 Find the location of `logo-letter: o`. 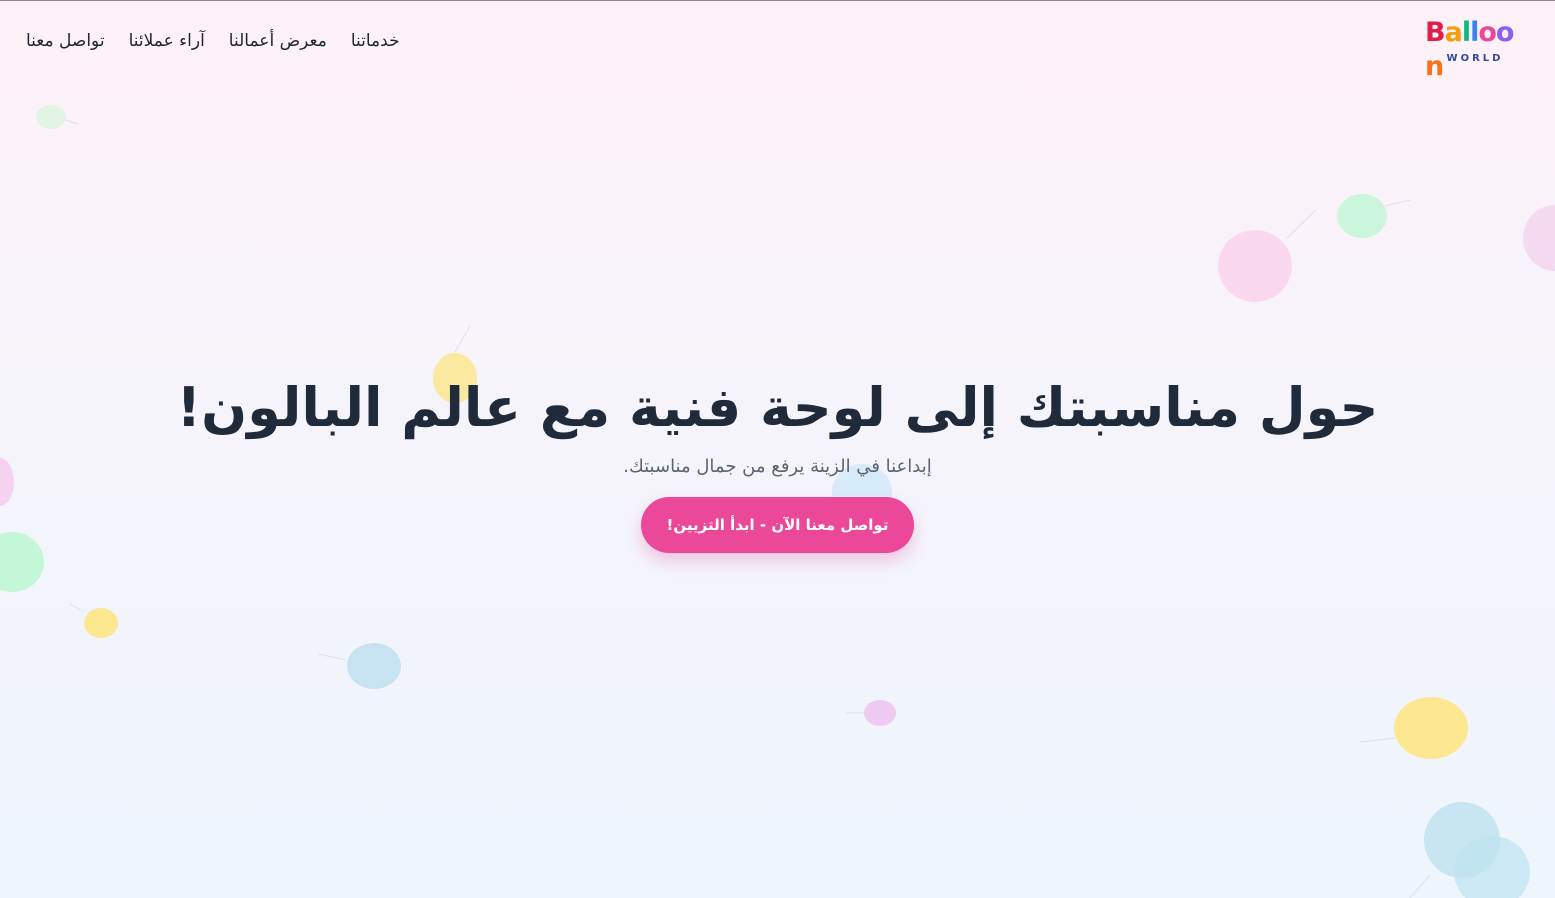

logo-letter: o is located at coordinates (1505, 32).